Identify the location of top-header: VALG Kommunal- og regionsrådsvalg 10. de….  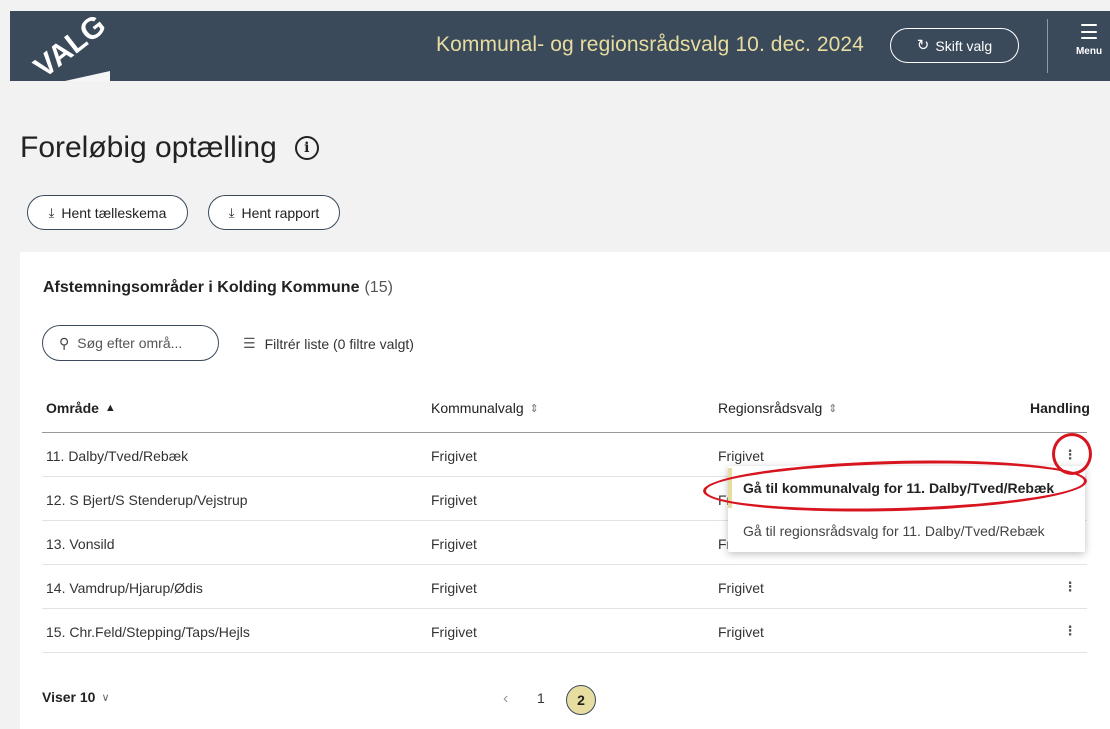
(560, 46).